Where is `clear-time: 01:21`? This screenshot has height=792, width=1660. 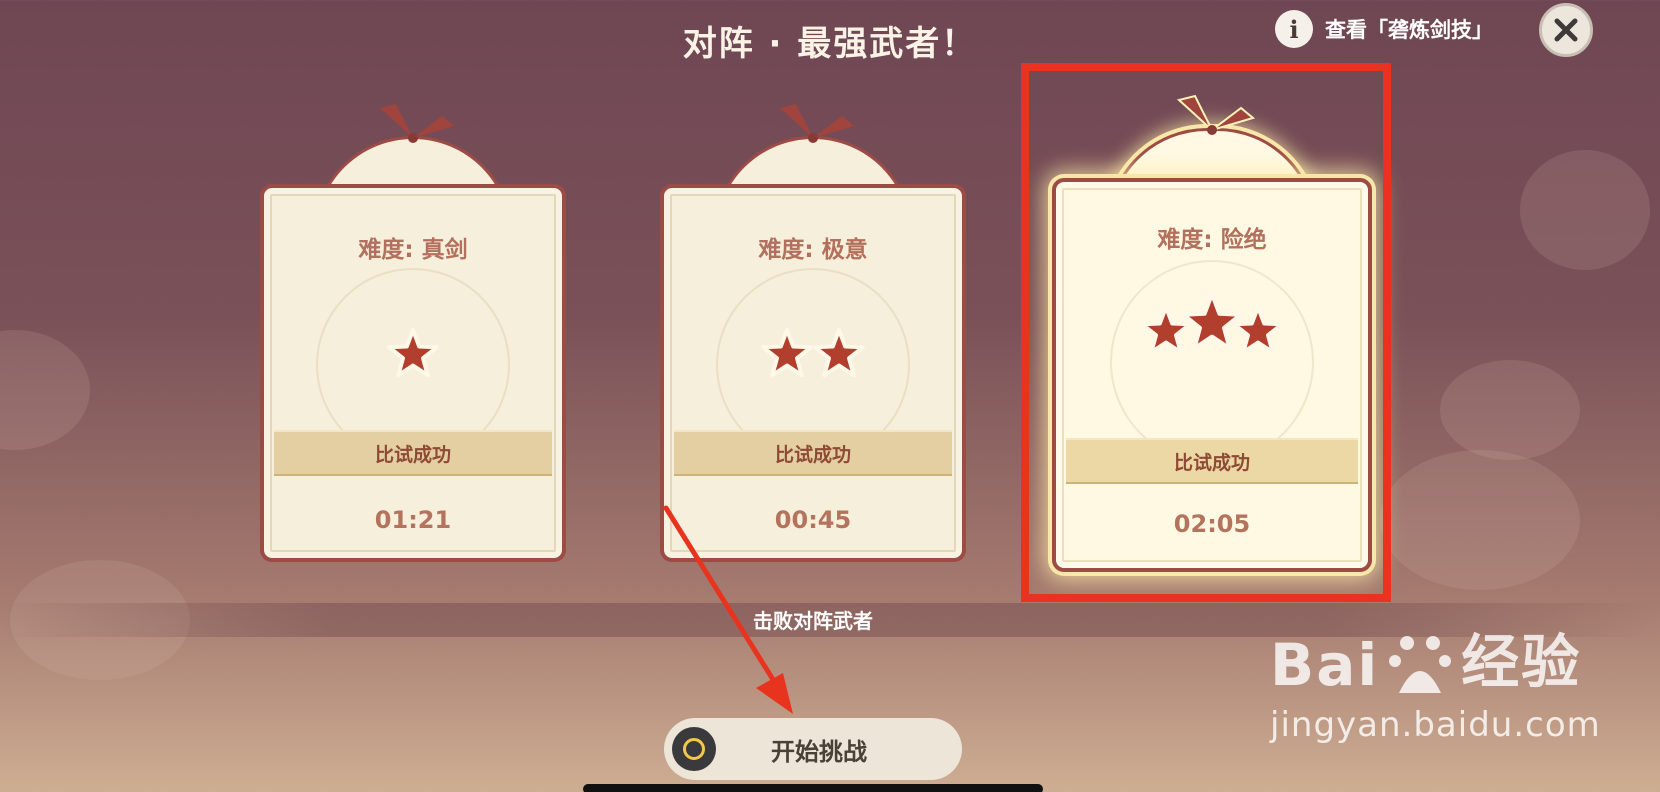 clear-time: 01:21 is located at coordinates (413, 520).